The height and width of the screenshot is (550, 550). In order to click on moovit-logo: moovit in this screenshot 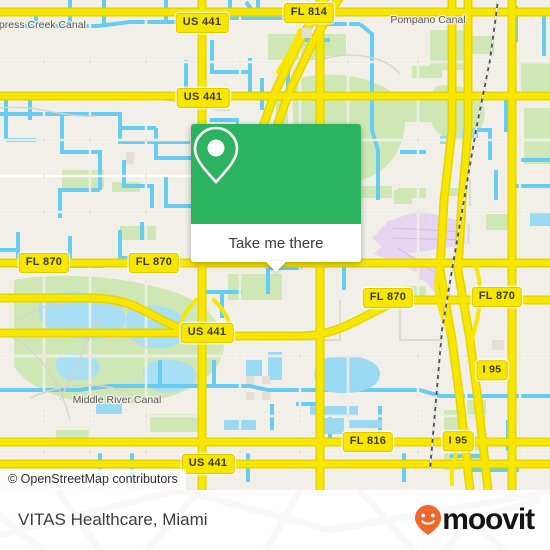, I will do `click(474, 519)`.